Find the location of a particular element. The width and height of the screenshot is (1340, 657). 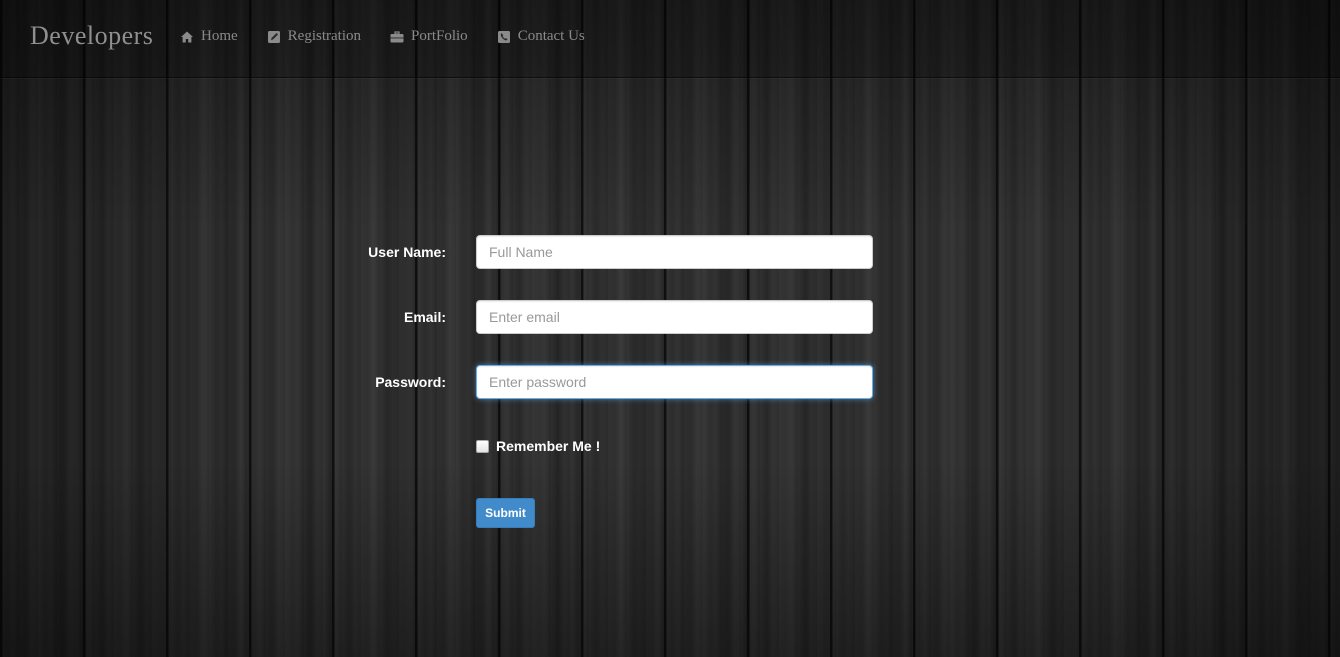

password-label: Password: is located at coordinates (410, 382).